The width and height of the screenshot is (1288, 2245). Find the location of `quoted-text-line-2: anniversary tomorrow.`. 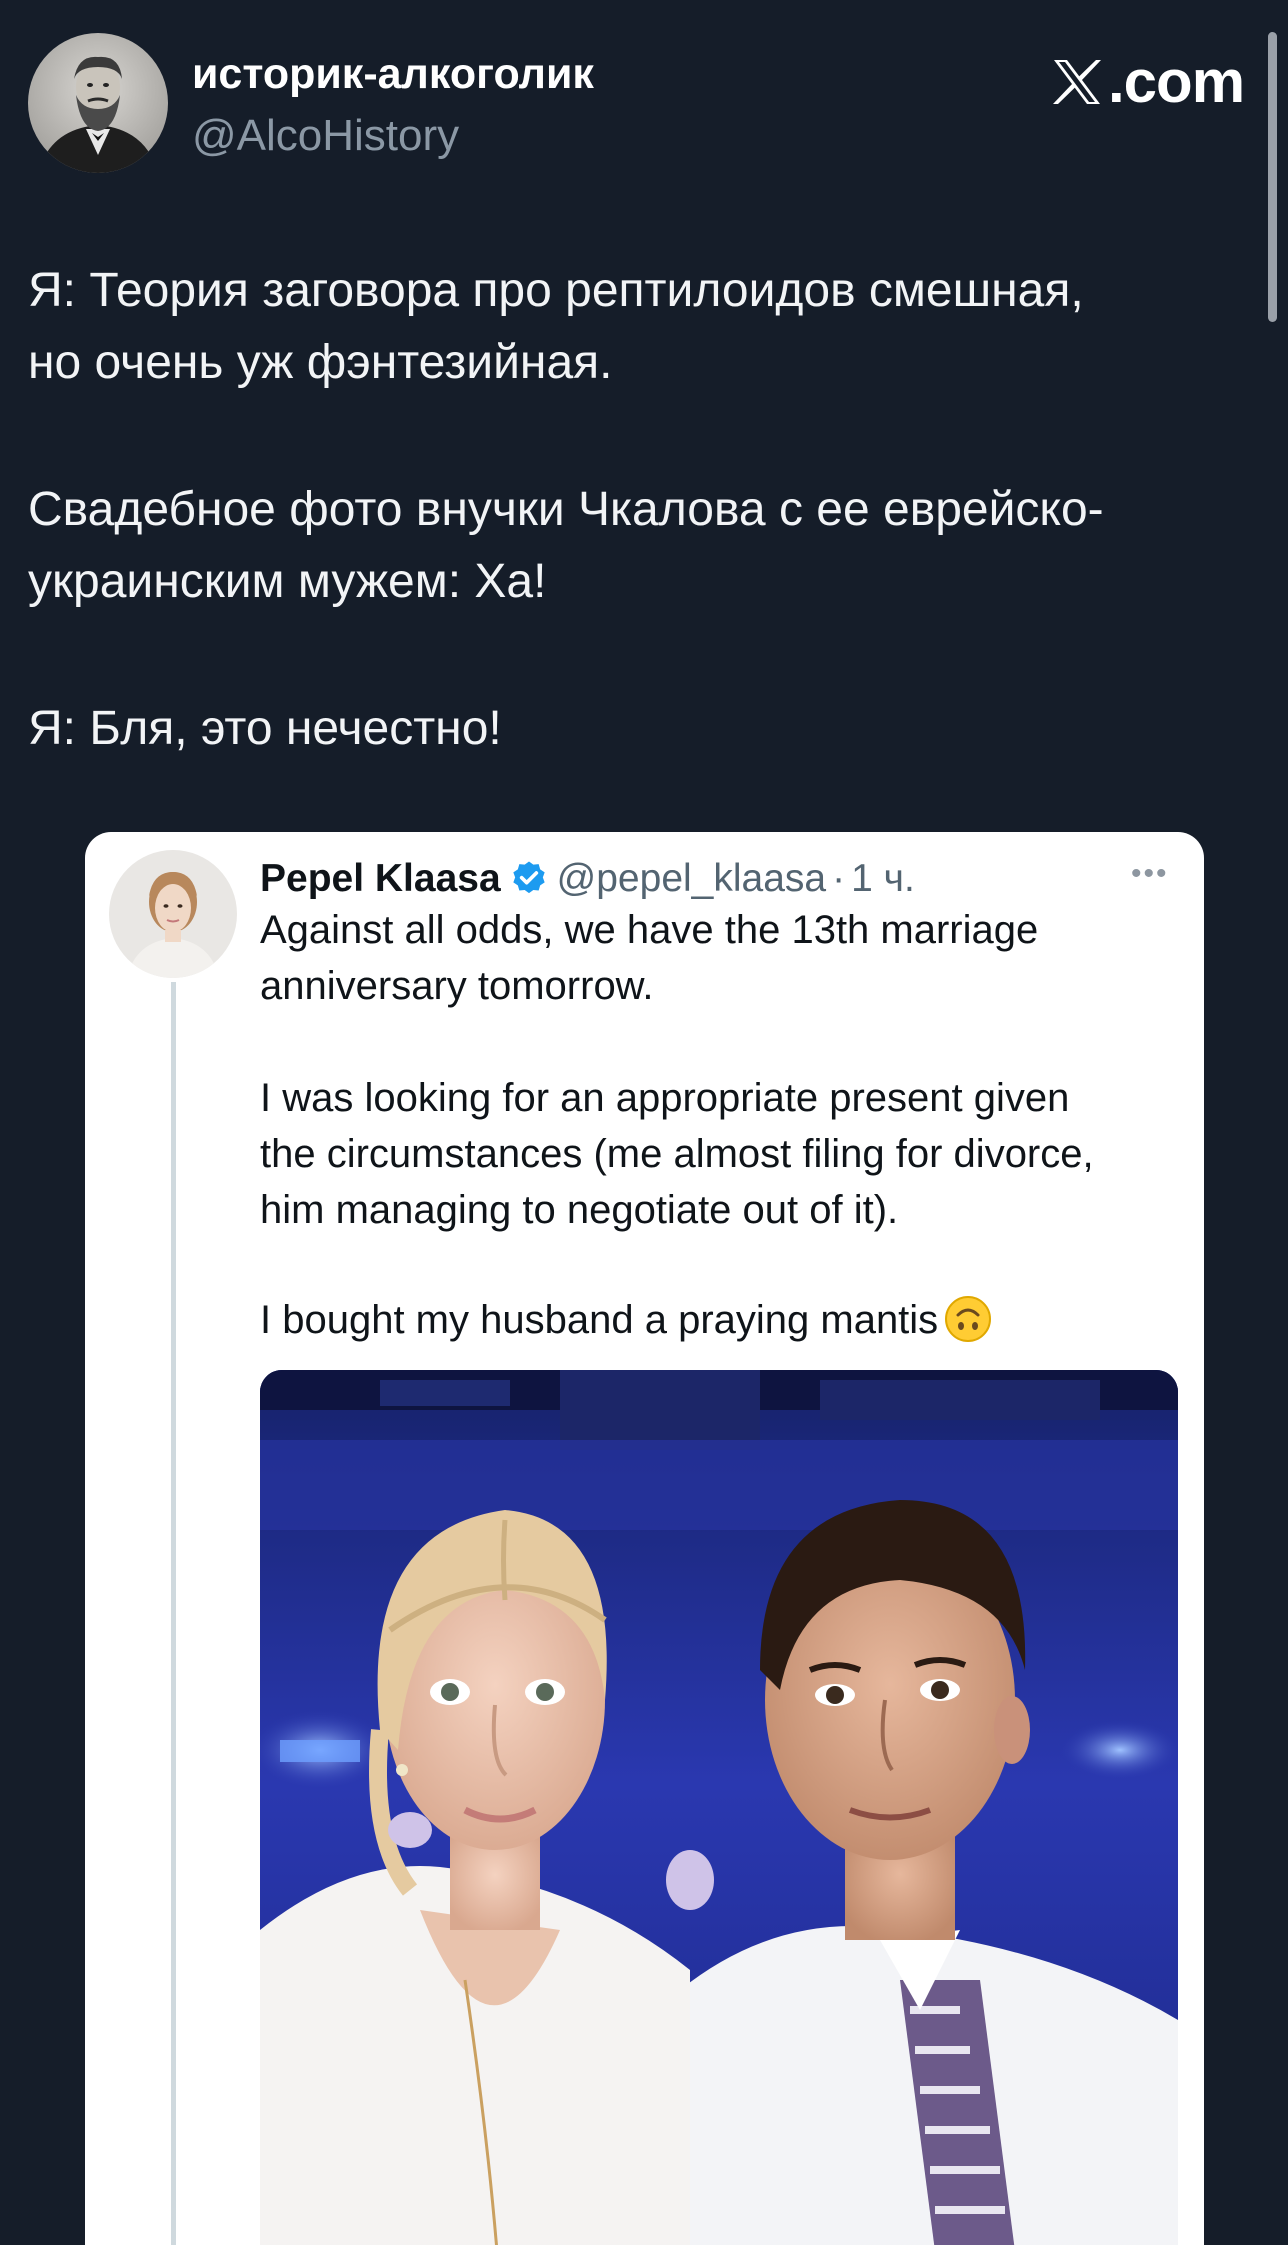

quoted-text-line-2: anniversary tomorrow. is located at coordinates (457, 986).